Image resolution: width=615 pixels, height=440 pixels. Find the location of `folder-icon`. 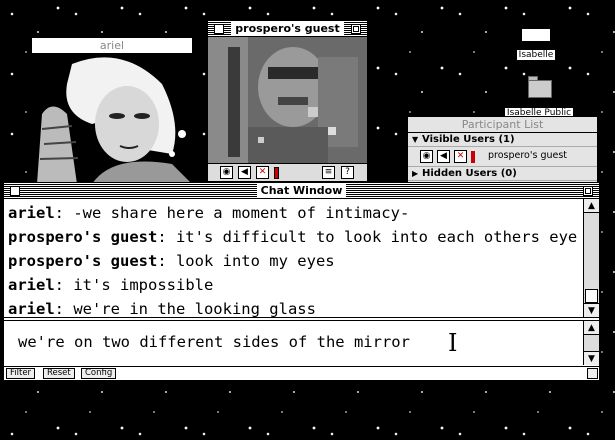

folder-icon is located at coordinates (539, 86).